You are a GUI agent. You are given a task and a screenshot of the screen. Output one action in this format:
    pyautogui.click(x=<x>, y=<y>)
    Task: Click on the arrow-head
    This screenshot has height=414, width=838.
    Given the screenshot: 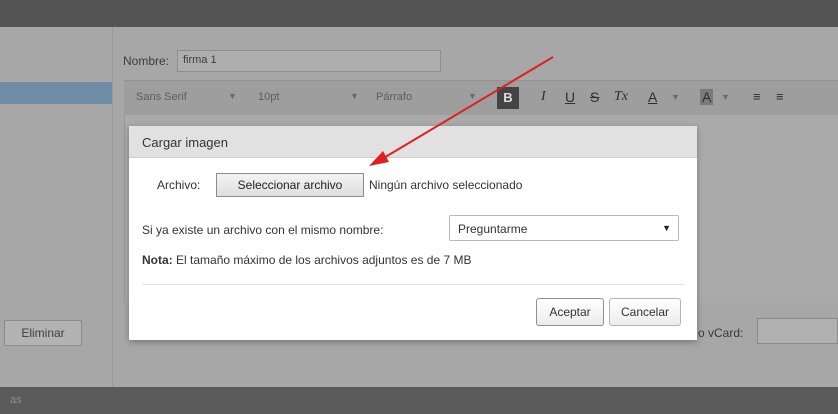 What is the action you would take?
    pyautogui.click(x=379, y=158)
    